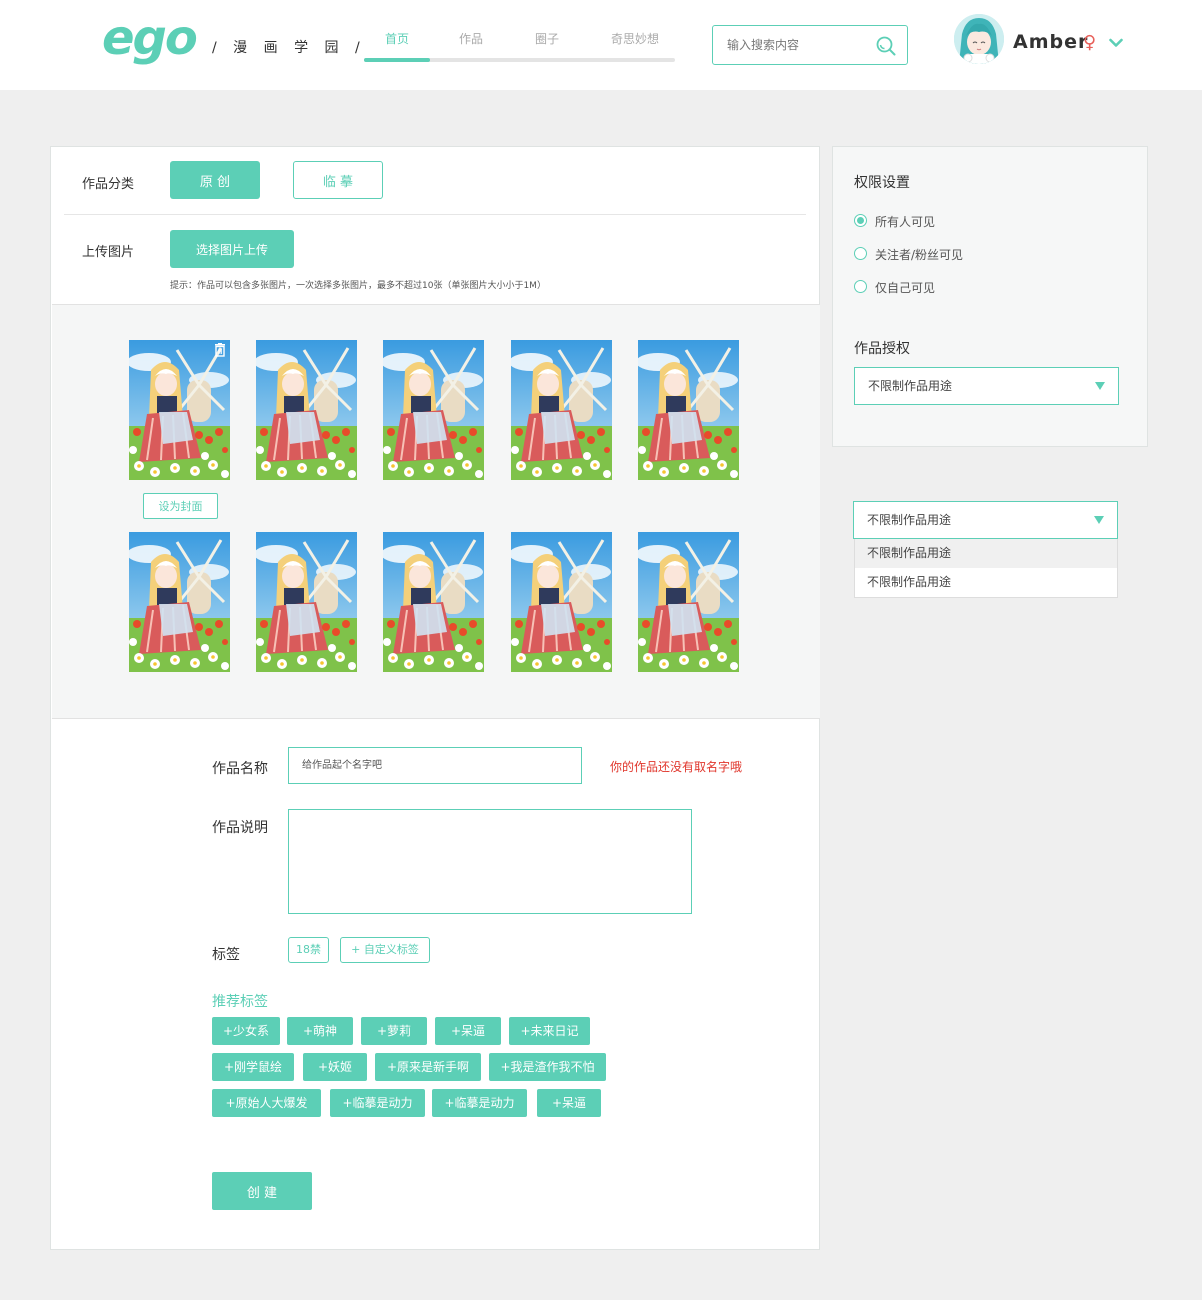 This screenshot has width=1202, height=1300. I want to click on create-button: 创 建, so click(262, 1191).